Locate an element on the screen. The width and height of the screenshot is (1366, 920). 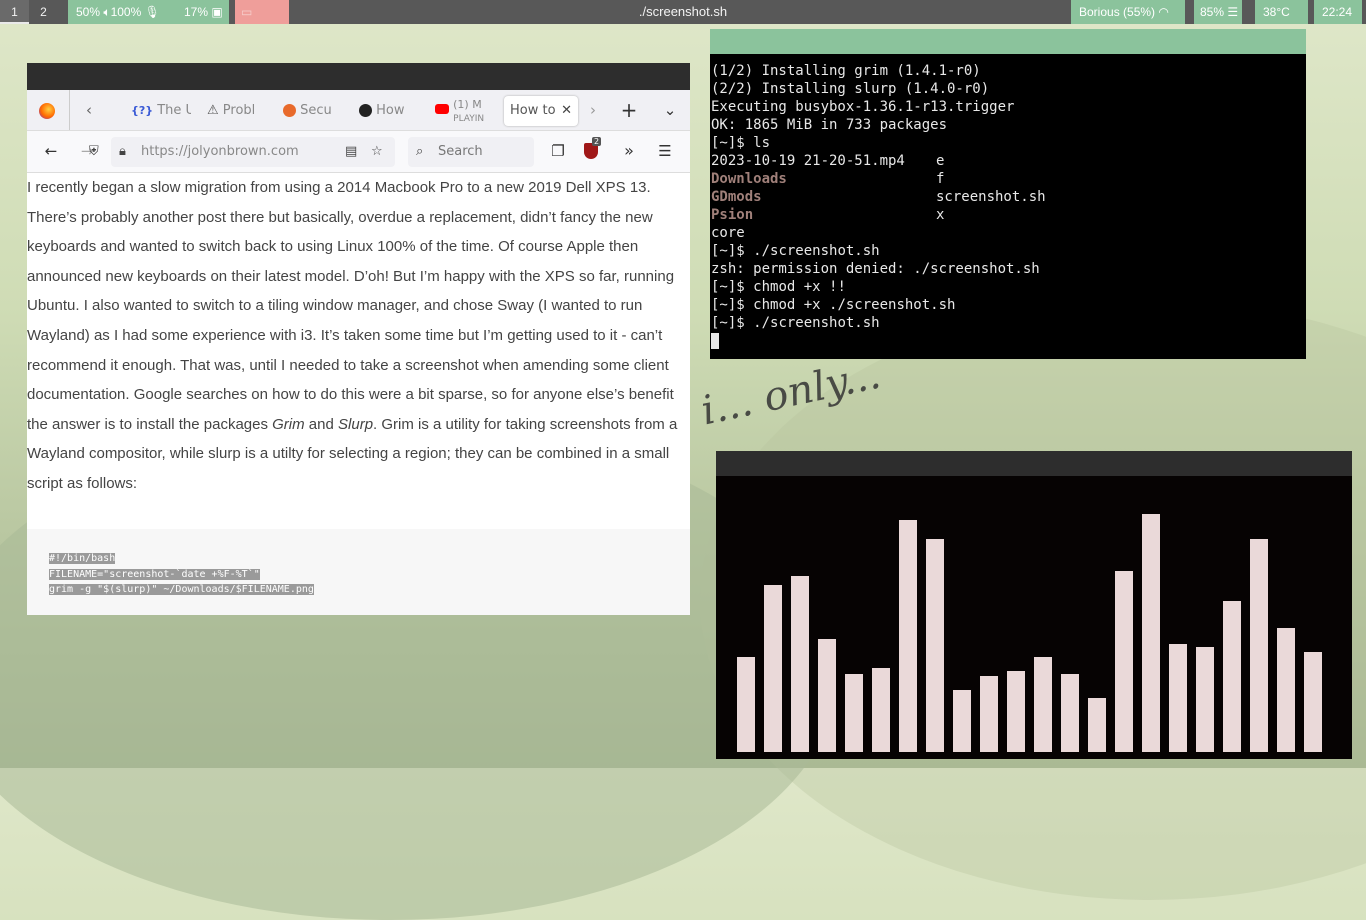
article-text: and is located at coordinates (321, 424).